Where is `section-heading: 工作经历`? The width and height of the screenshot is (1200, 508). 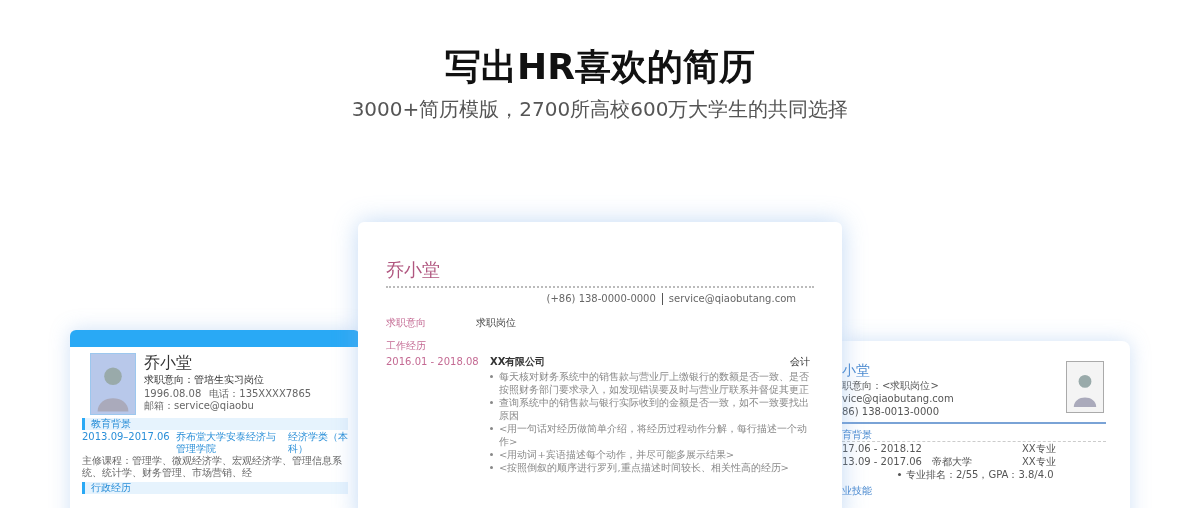 section-heading: 工作经历 is located at coordinates (406, 345).